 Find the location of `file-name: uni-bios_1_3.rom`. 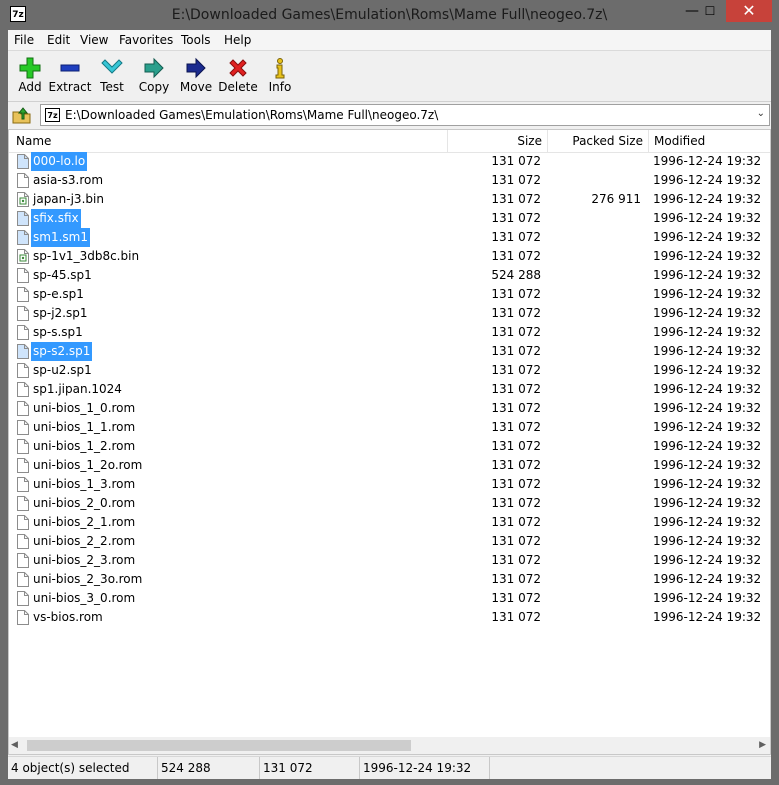

file-name: uni-bios_1_3.rom is located at coordinates (84, 484).